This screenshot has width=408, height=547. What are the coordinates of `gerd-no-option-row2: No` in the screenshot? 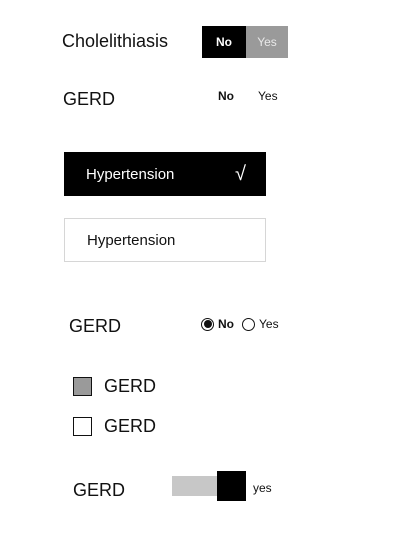 It's located at (226, 96).